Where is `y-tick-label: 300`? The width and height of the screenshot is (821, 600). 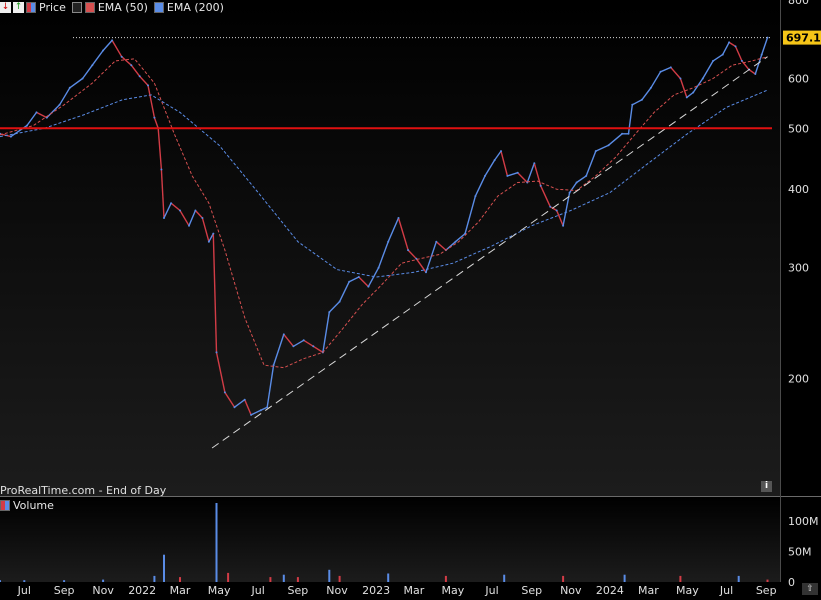
y-tick-label: 300 is located at coordinates (798, 268).